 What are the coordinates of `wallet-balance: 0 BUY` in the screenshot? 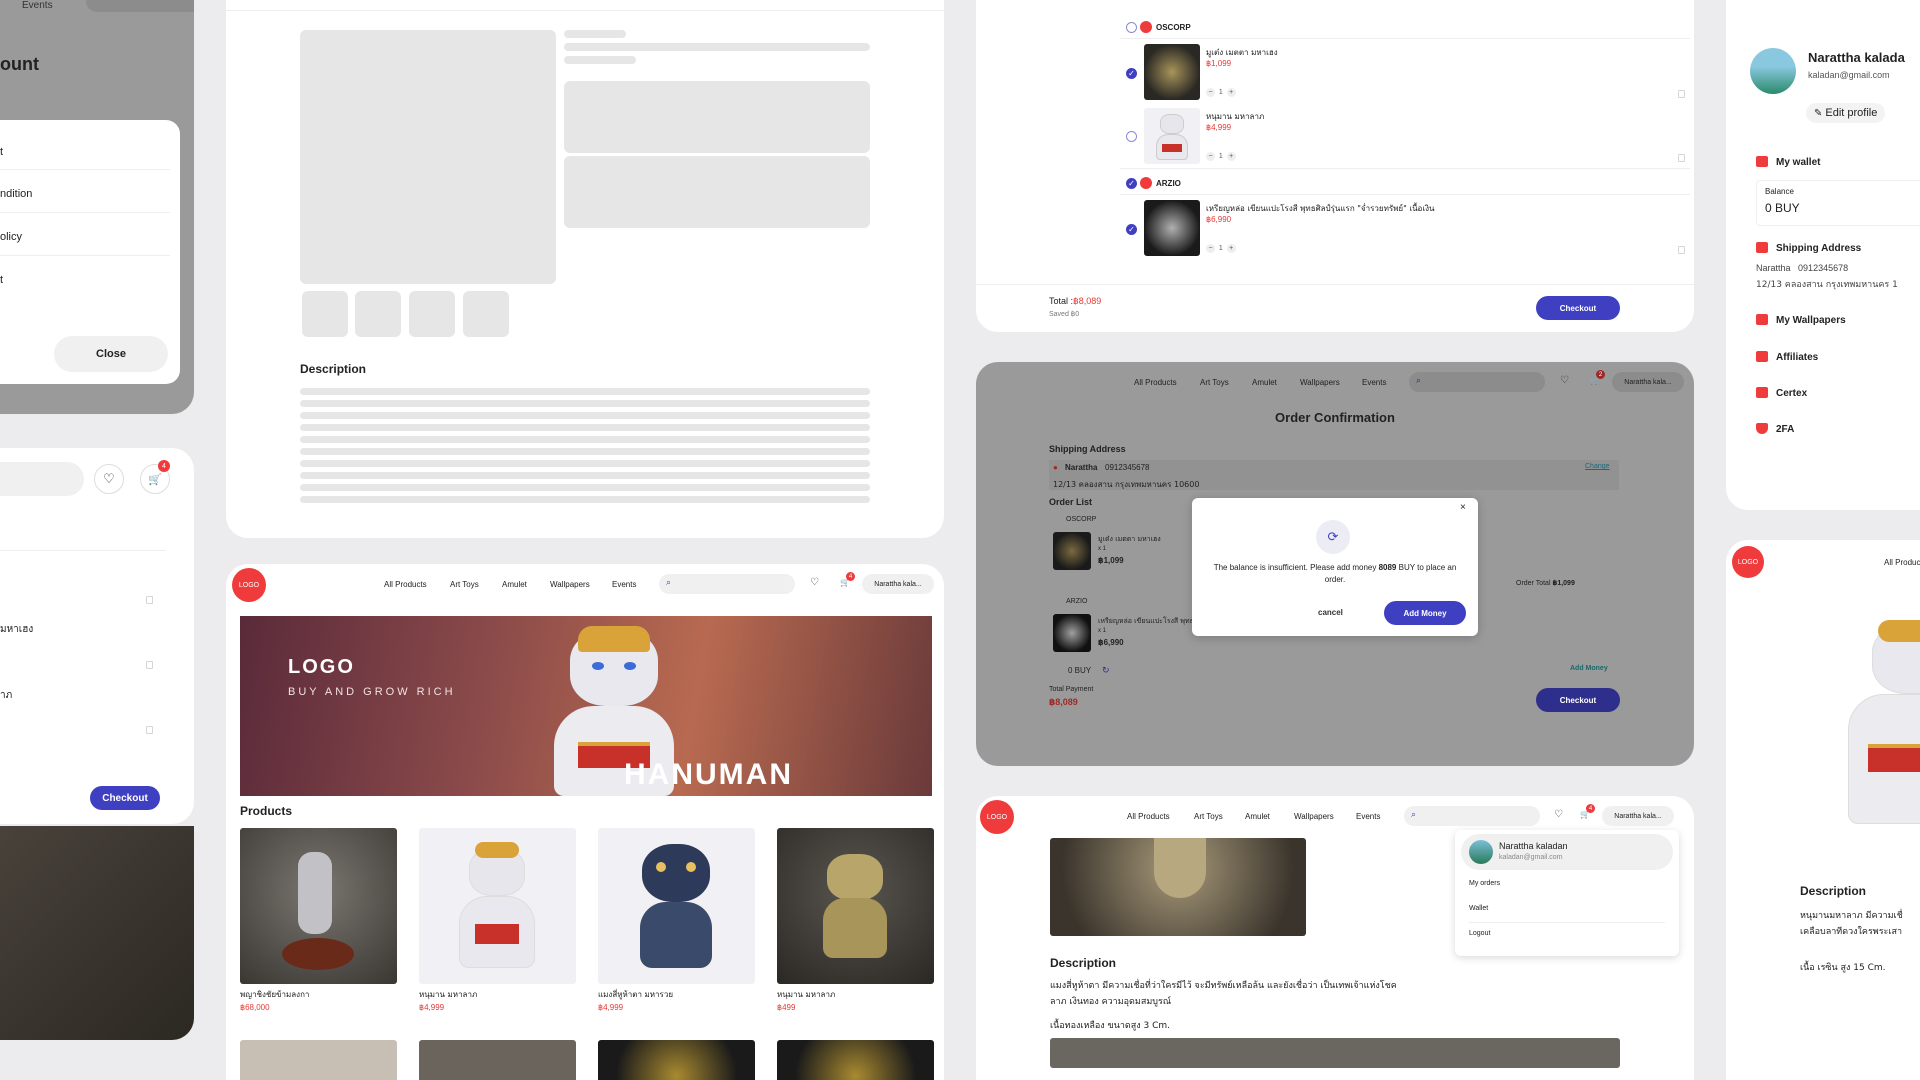 It's located at (1080, 670).